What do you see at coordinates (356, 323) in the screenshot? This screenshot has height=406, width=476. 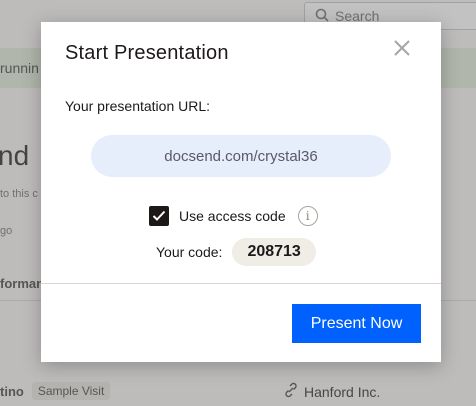 I see `present-now-button: Present Now` at bounding box center [356, 323].